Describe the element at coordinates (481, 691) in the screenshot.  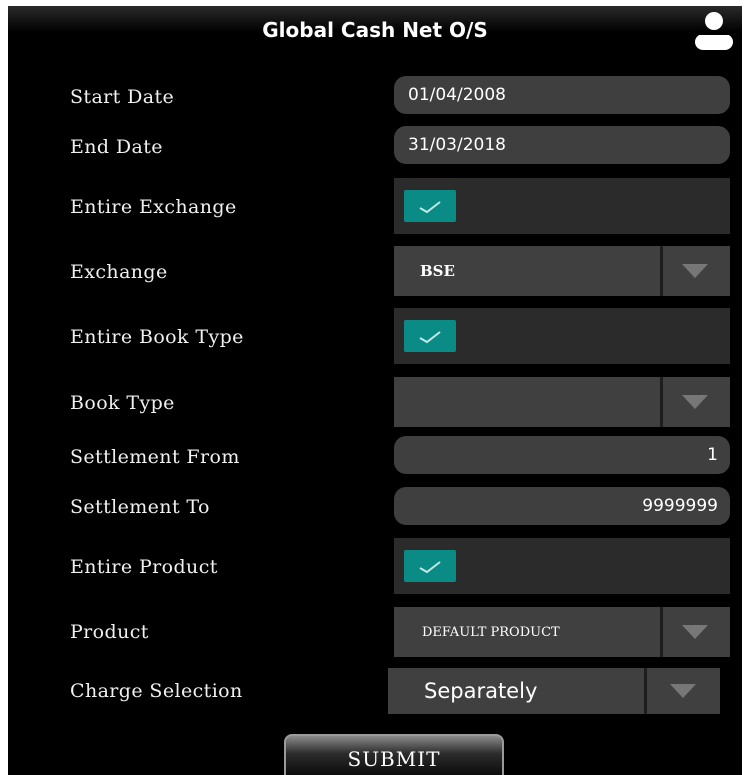
I see `charge-selection-value: Separately` at that location.